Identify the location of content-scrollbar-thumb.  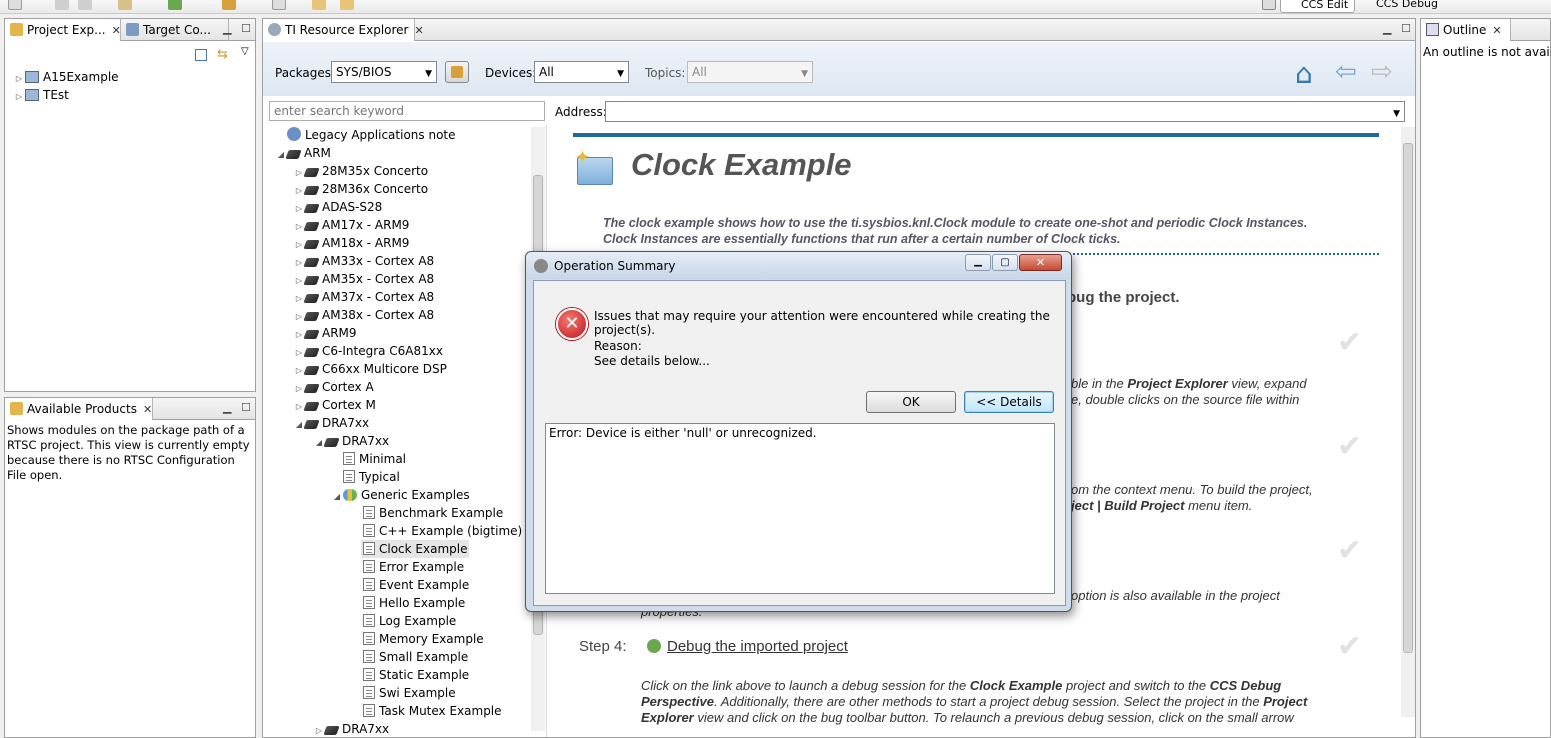
(1408, 398).